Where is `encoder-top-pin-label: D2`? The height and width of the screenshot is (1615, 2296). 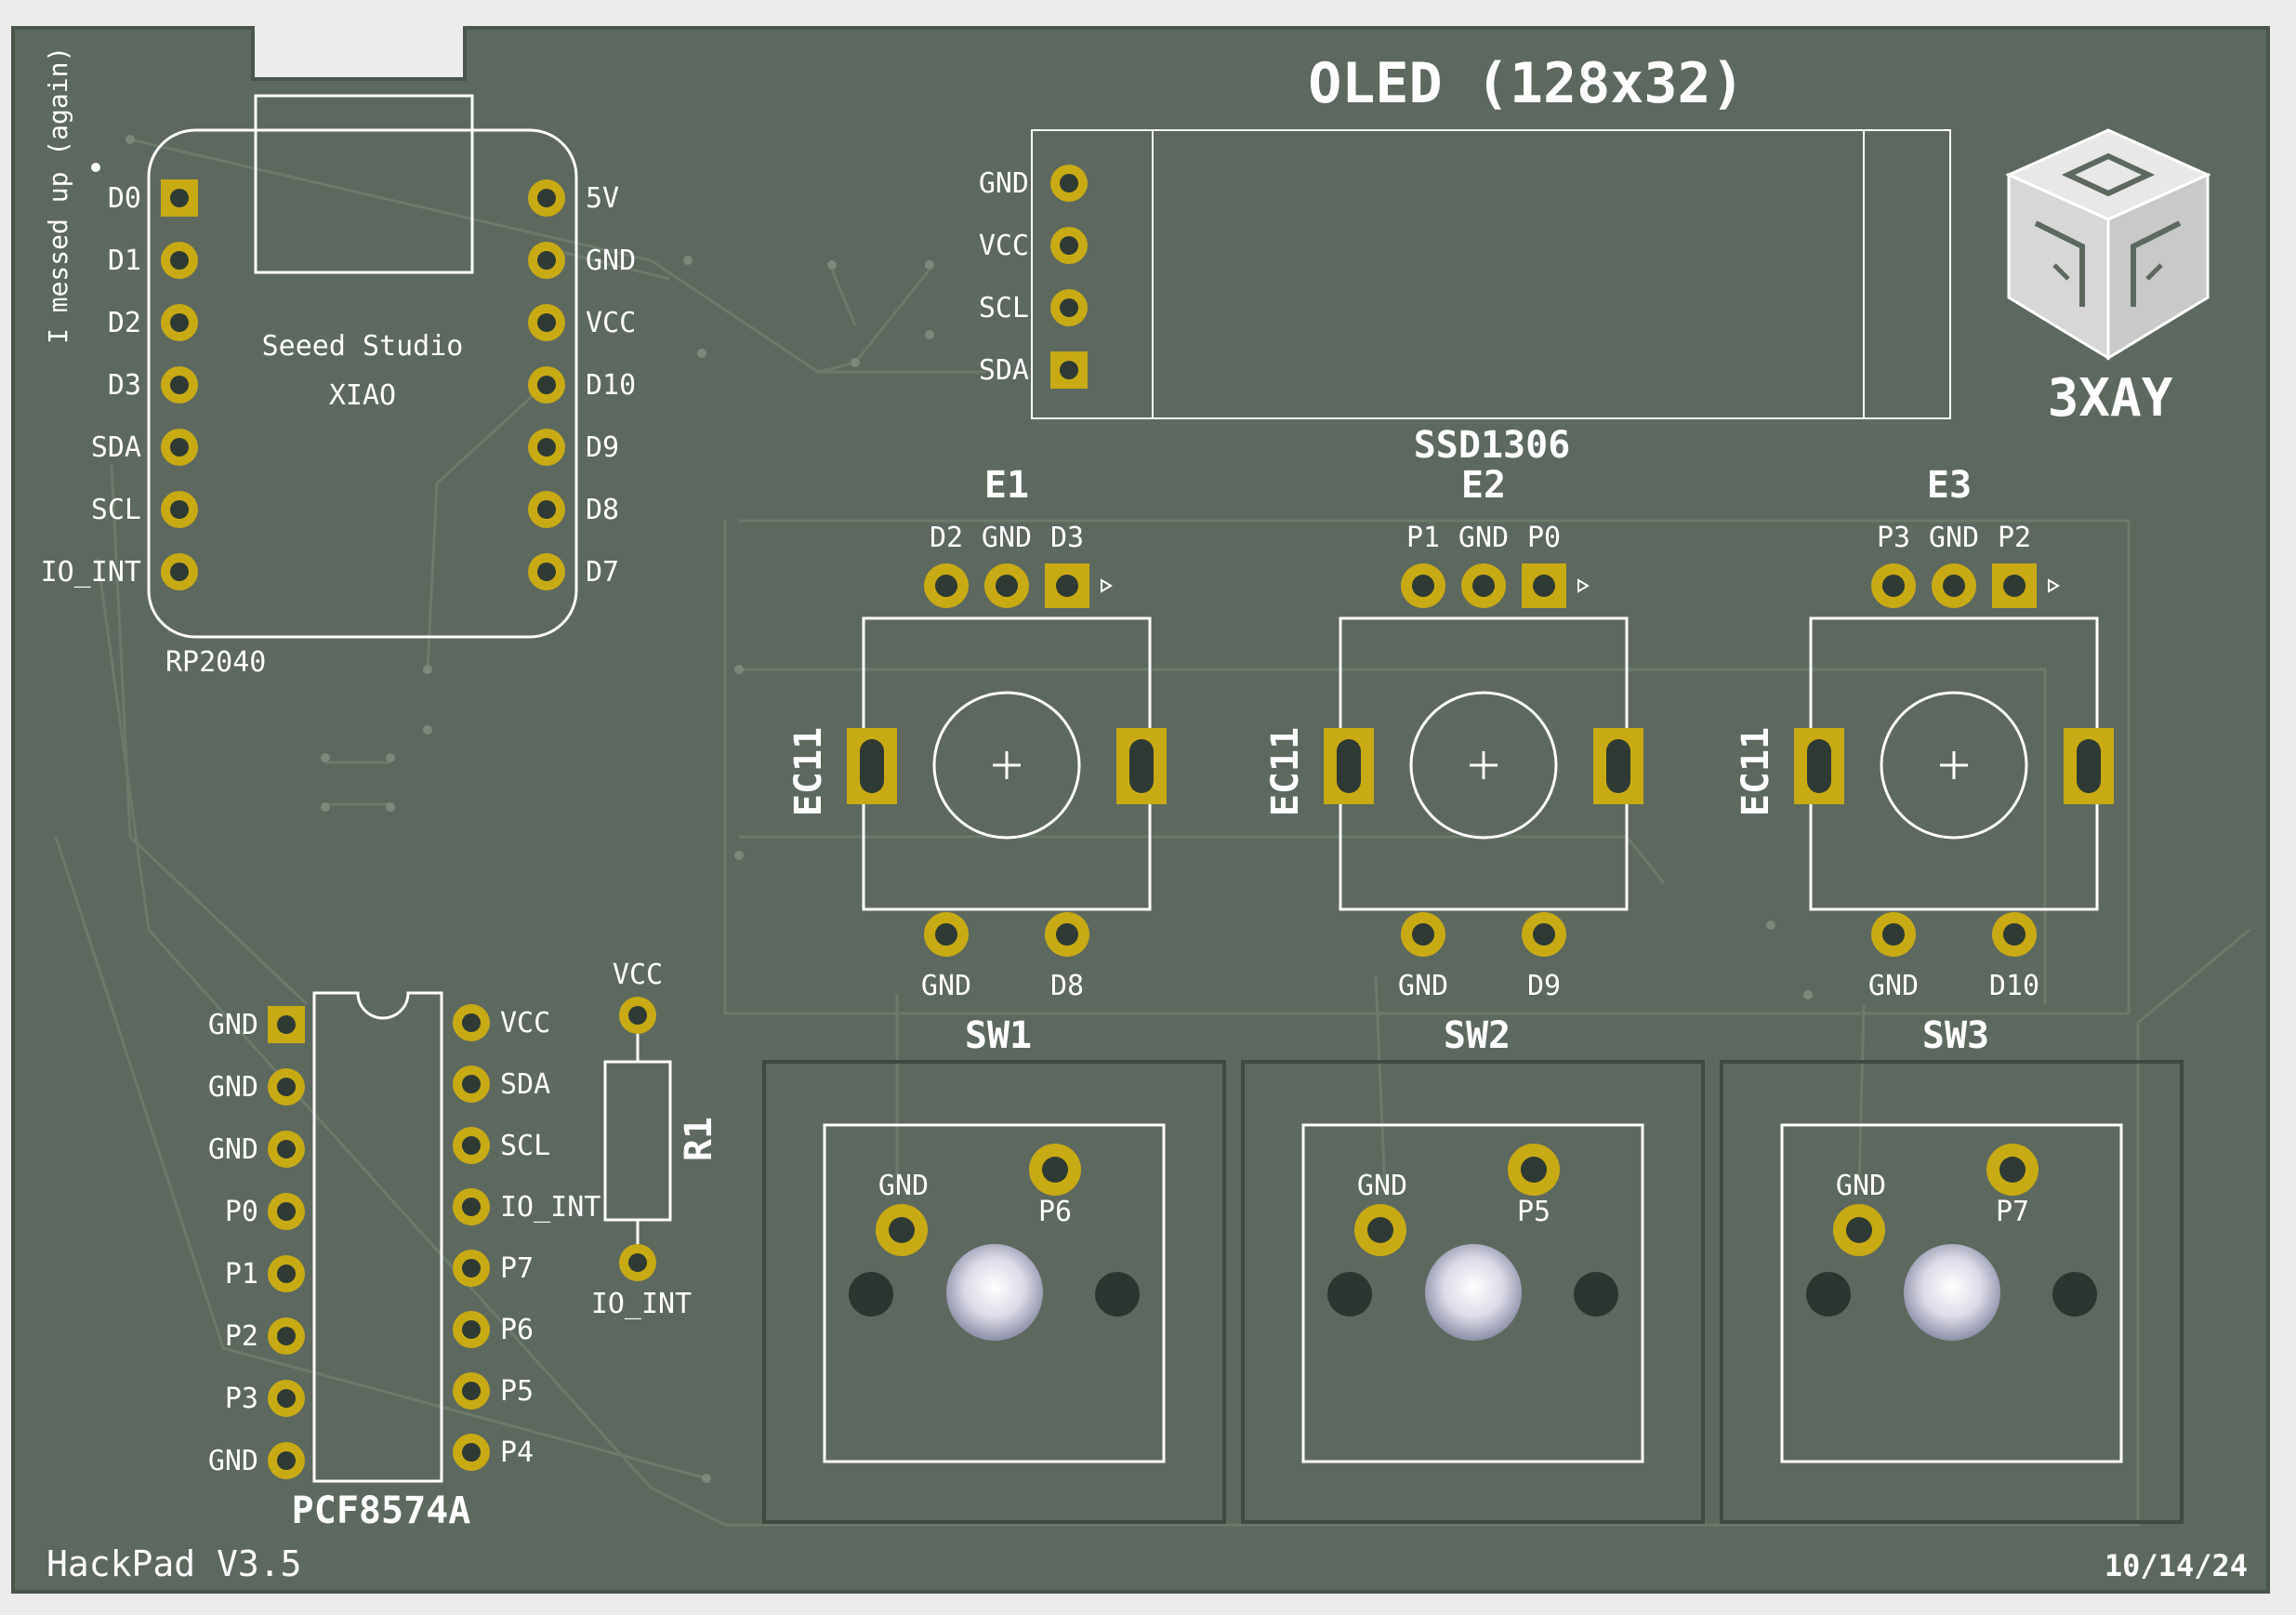 encoder-top-pin-label: D2 is located at coordinates (947, 538).